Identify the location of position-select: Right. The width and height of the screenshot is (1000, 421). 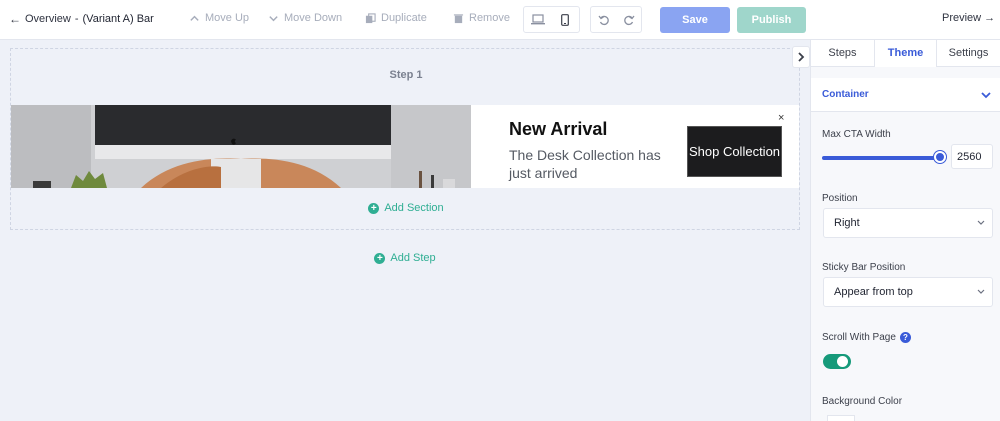
(908, 223).